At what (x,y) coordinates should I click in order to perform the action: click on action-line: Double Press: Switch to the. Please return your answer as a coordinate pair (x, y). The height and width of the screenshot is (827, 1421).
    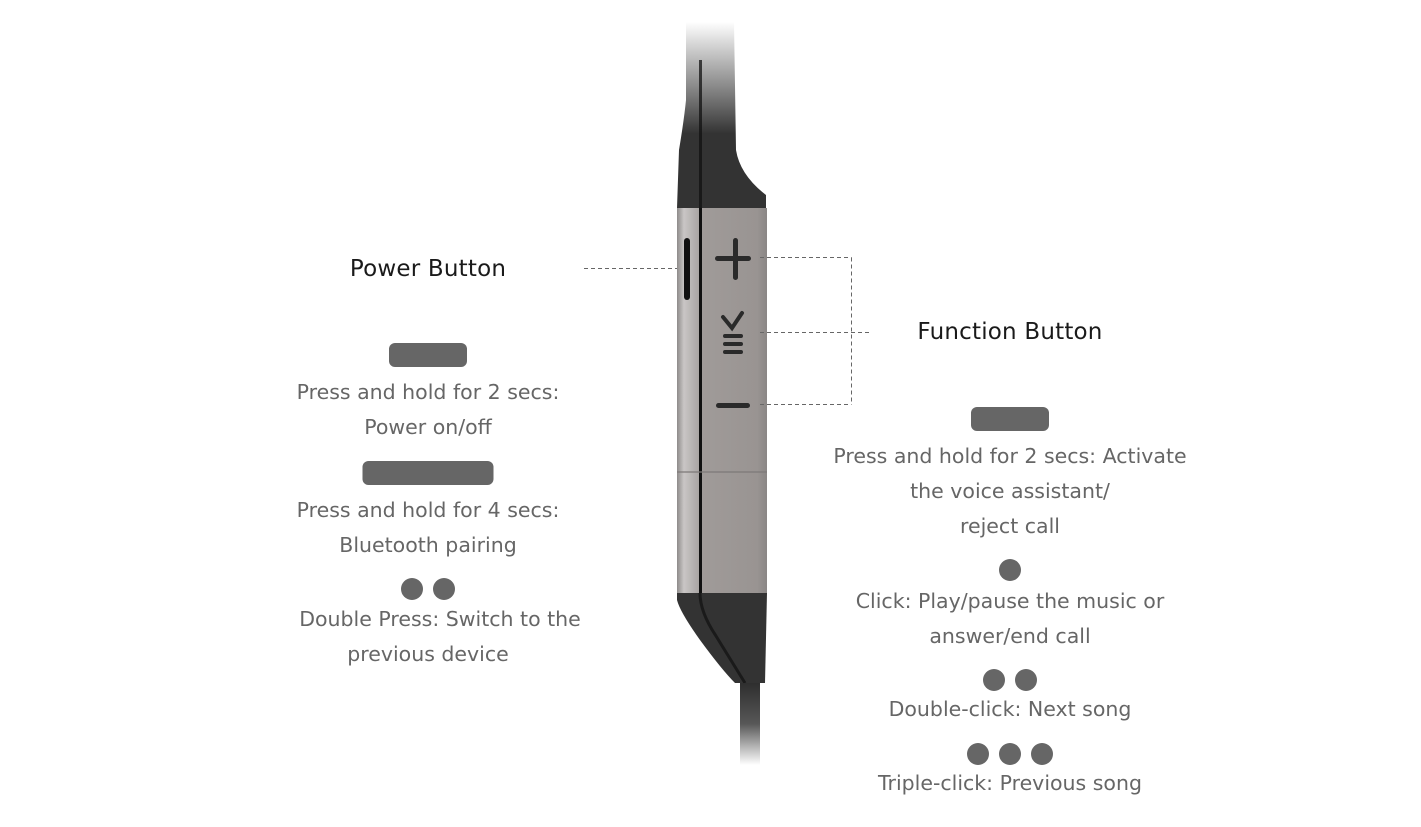
    Looking at the image, I should click on (440, 619).